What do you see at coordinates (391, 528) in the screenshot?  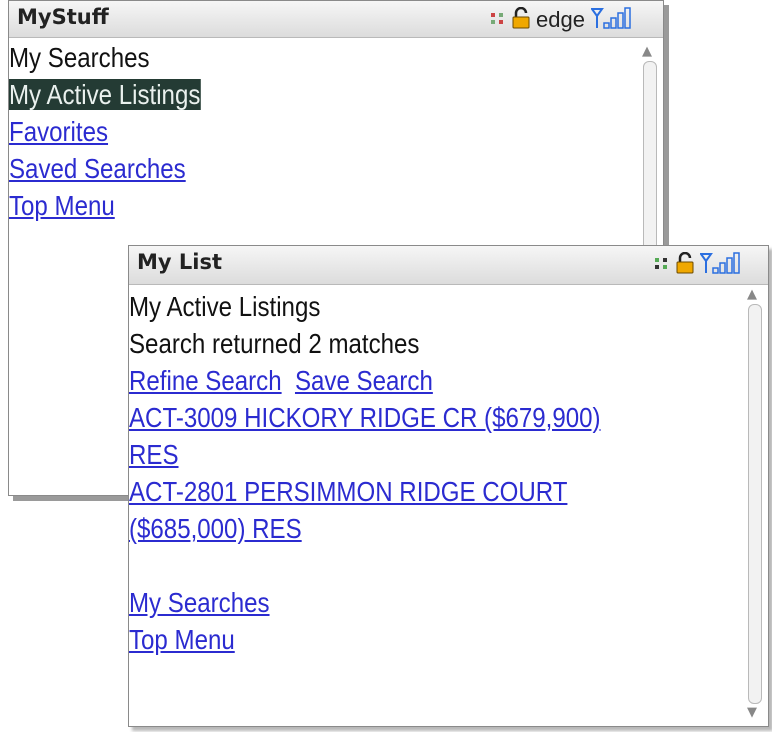 I see `listing-2-line-2: ($685,000) RES` at bounding box center [391, 528].